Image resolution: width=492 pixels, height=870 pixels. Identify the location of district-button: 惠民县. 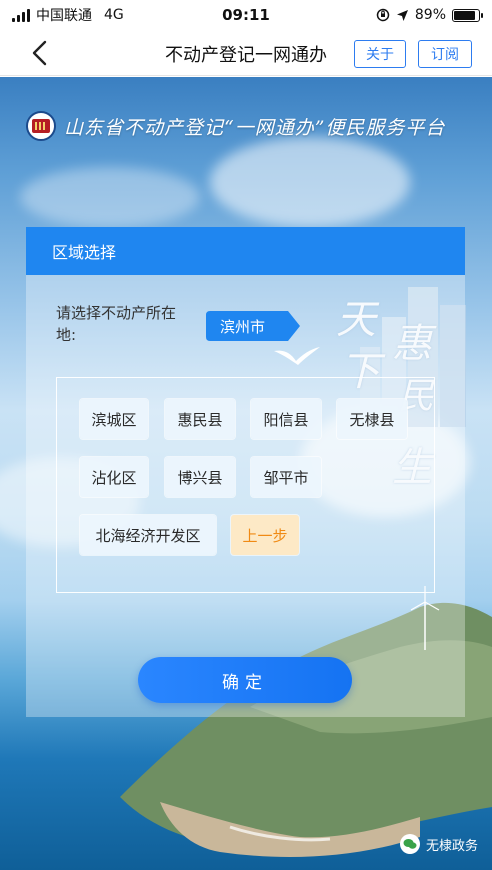
(200, 419).